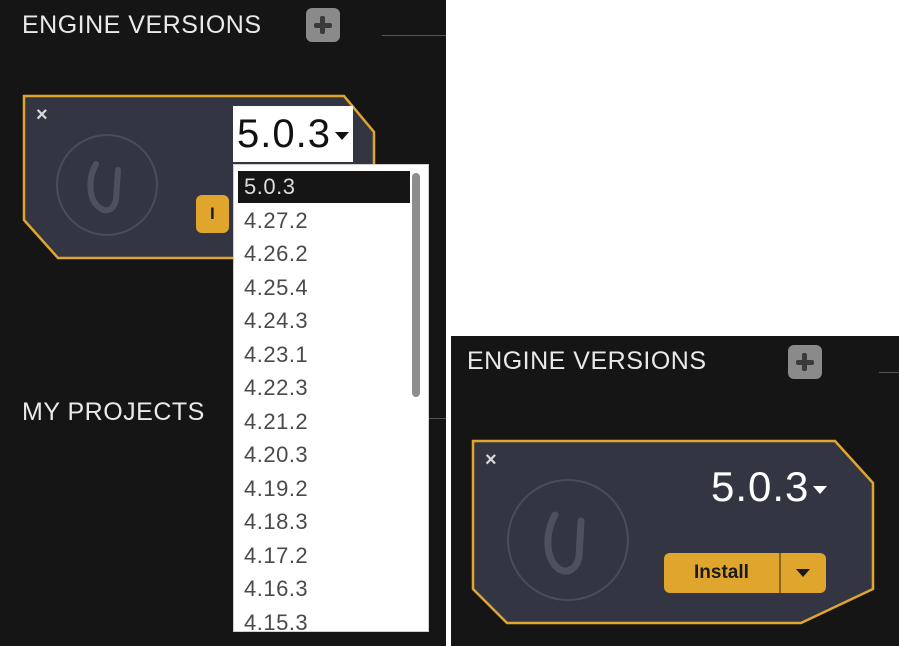  Describe the element at coordinates (324, 355) in the screenshot. I see `dropdown-option: 4.23.1` at that location.